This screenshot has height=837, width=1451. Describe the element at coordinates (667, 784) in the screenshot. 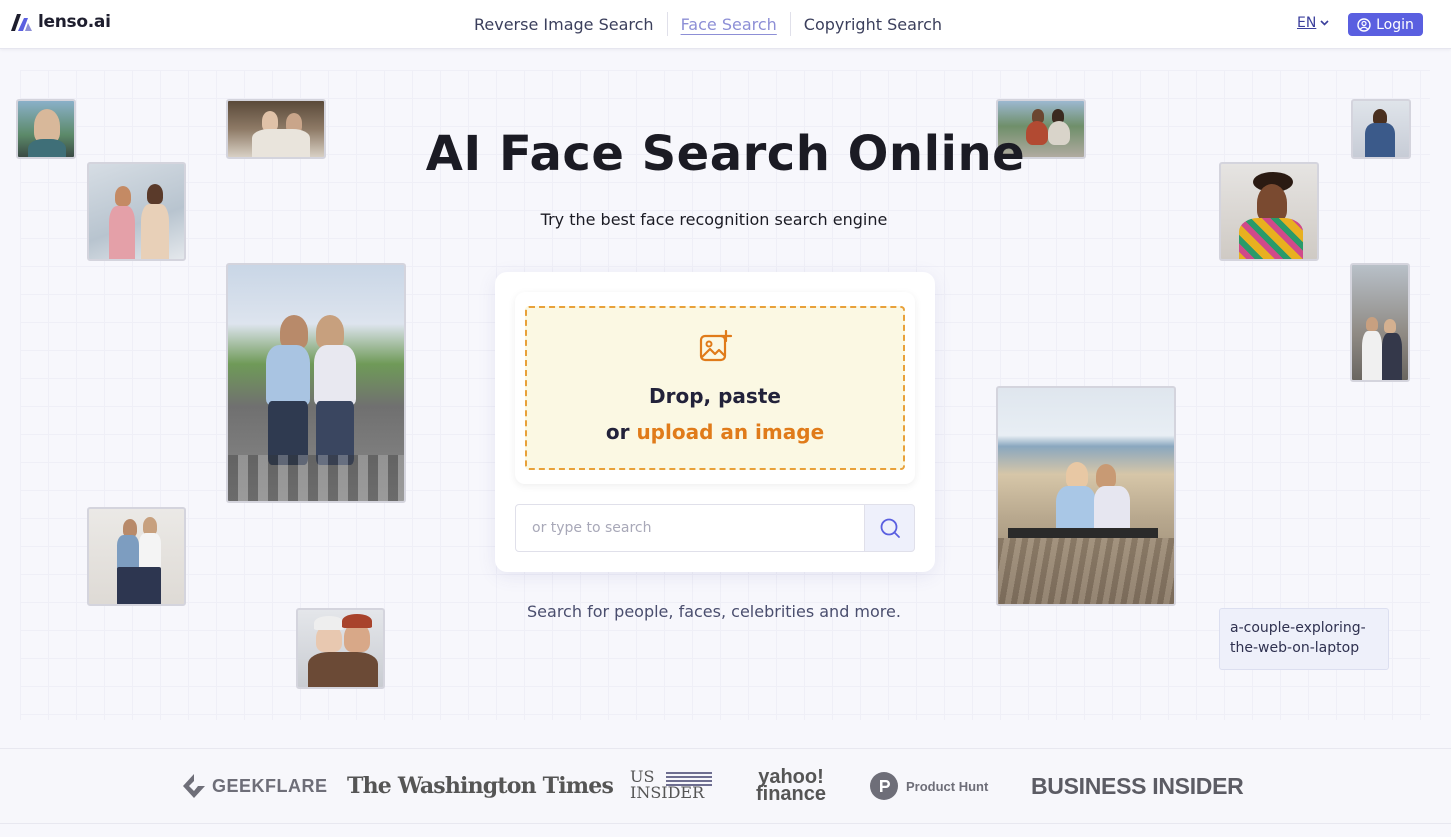

I see `us-insider-text: US INSIDER` at that location.